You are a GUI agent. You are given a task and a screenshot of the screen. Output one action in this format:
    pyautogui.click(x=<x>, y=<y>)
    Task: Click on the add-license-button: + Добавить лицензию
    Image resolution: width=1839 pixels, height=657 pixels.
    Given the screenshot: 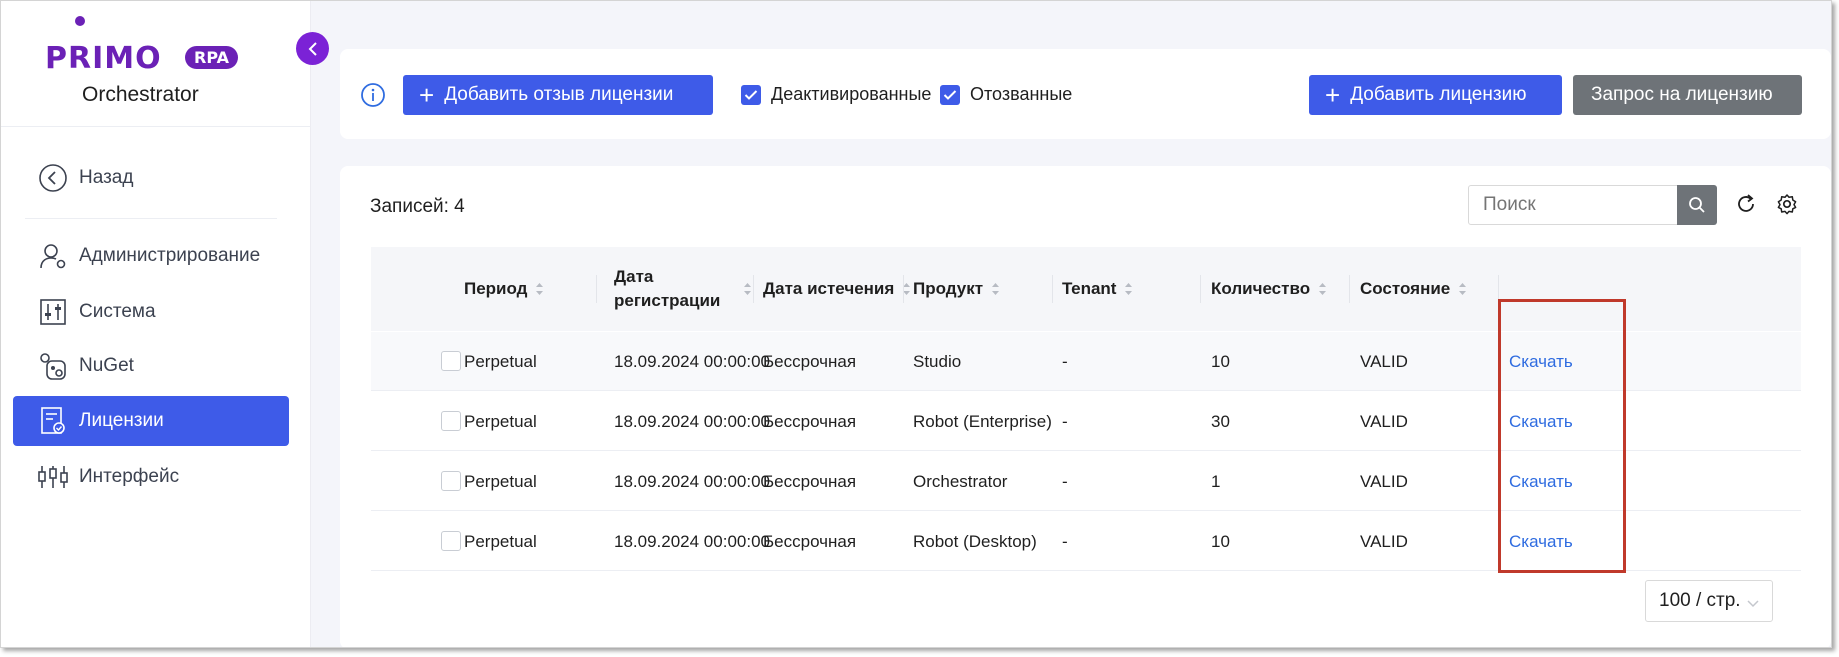 What is the action you would take?
    pyautogui.click(x=1435, y=95)
    